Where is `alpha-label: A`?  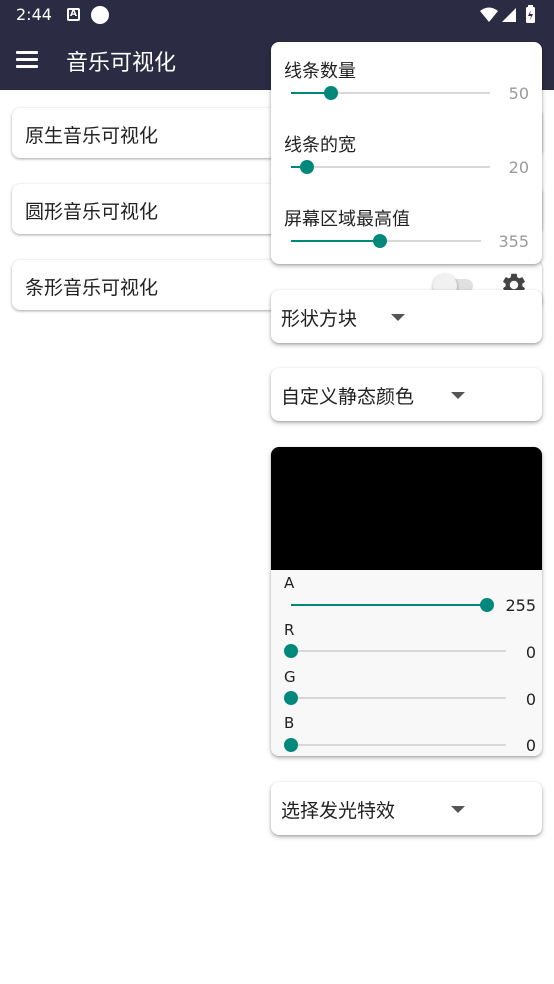
alpha-label: A is located at coordinates (289, 583).